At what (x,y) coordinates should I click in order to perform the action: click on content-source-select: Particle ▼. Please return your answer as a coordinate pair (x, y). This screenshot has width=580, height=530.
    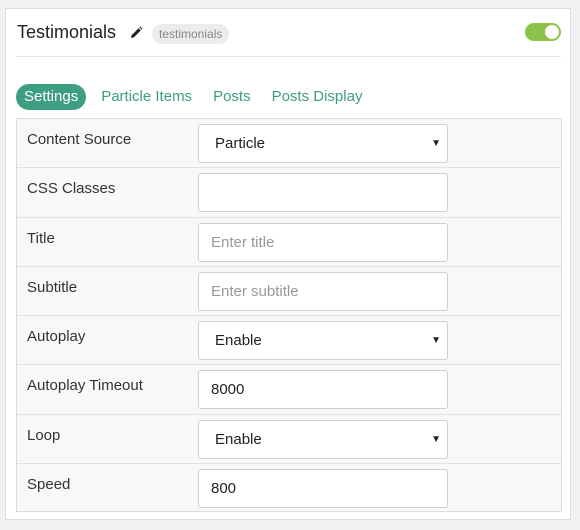
    Looking at the image, I should click on (323, 143).